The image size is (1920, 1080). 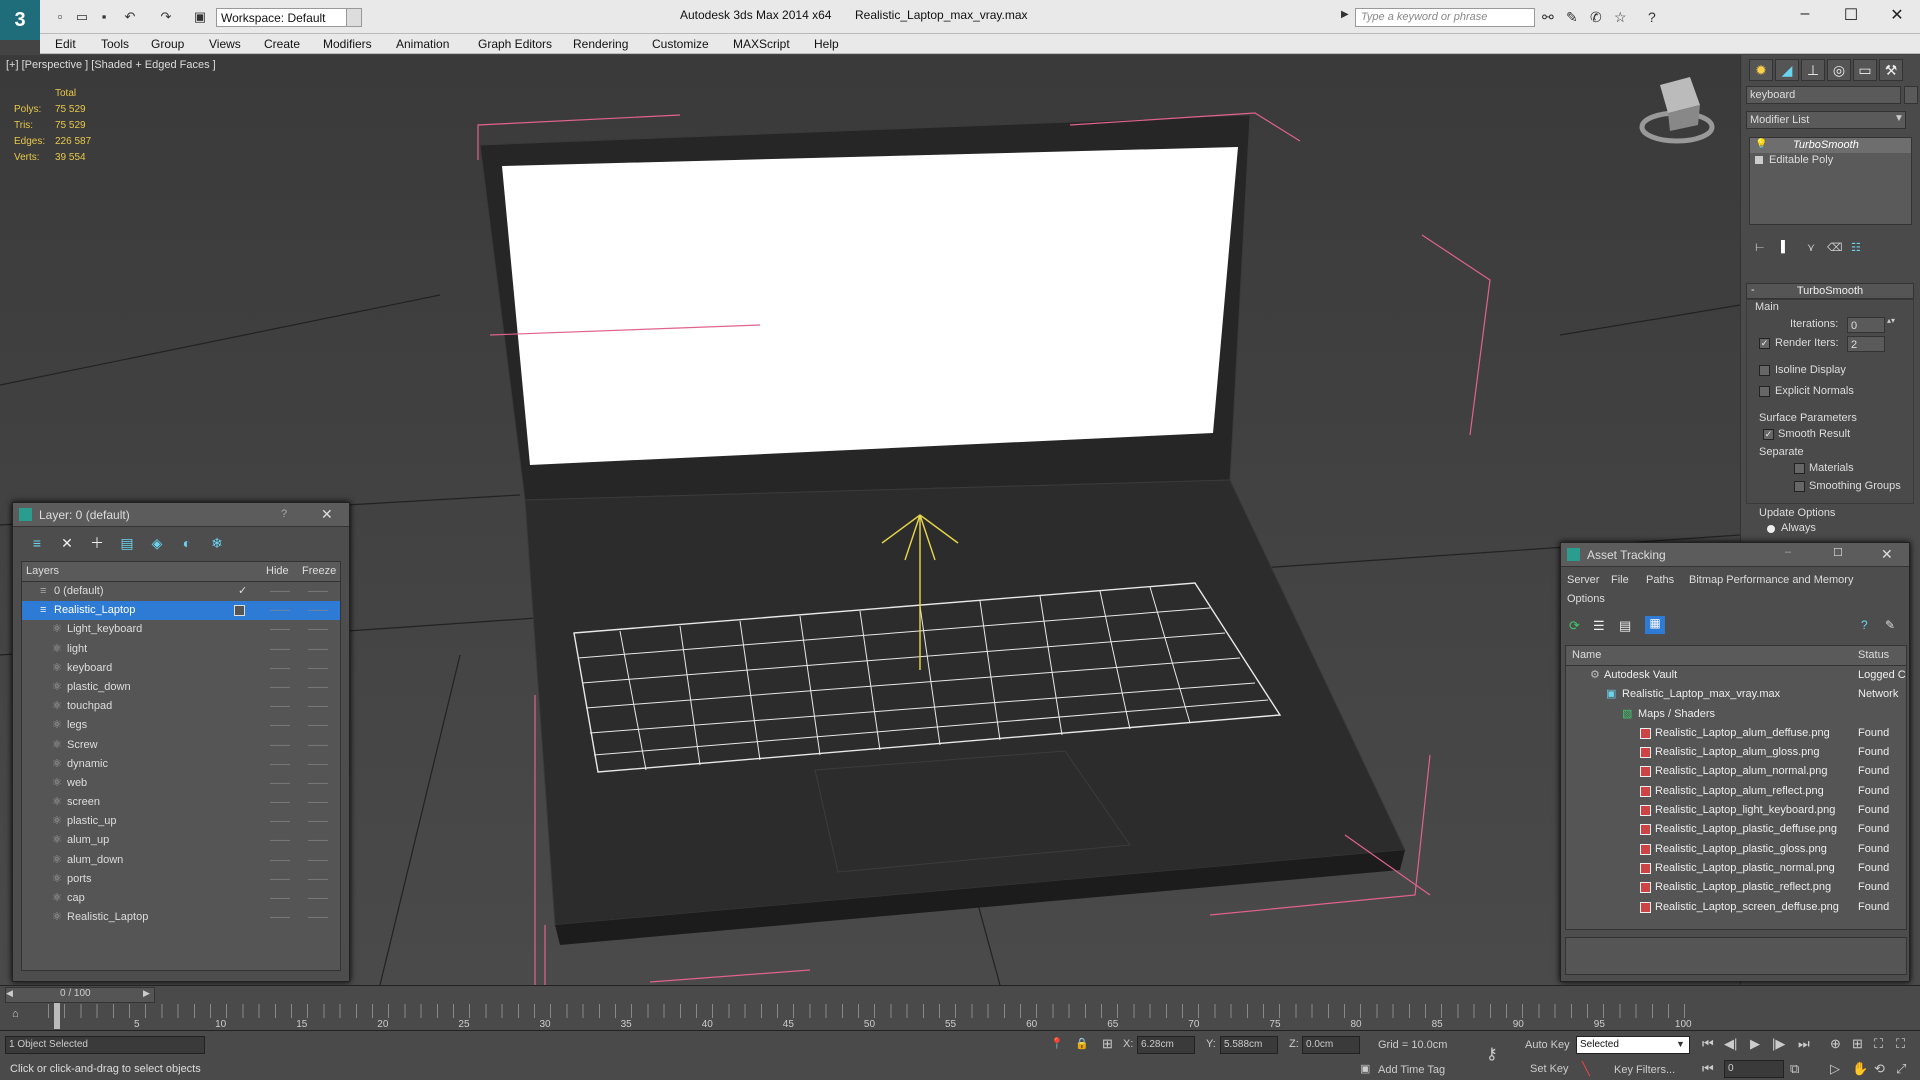 I want to click on menu-create: Create, so click(x=282, y=44).